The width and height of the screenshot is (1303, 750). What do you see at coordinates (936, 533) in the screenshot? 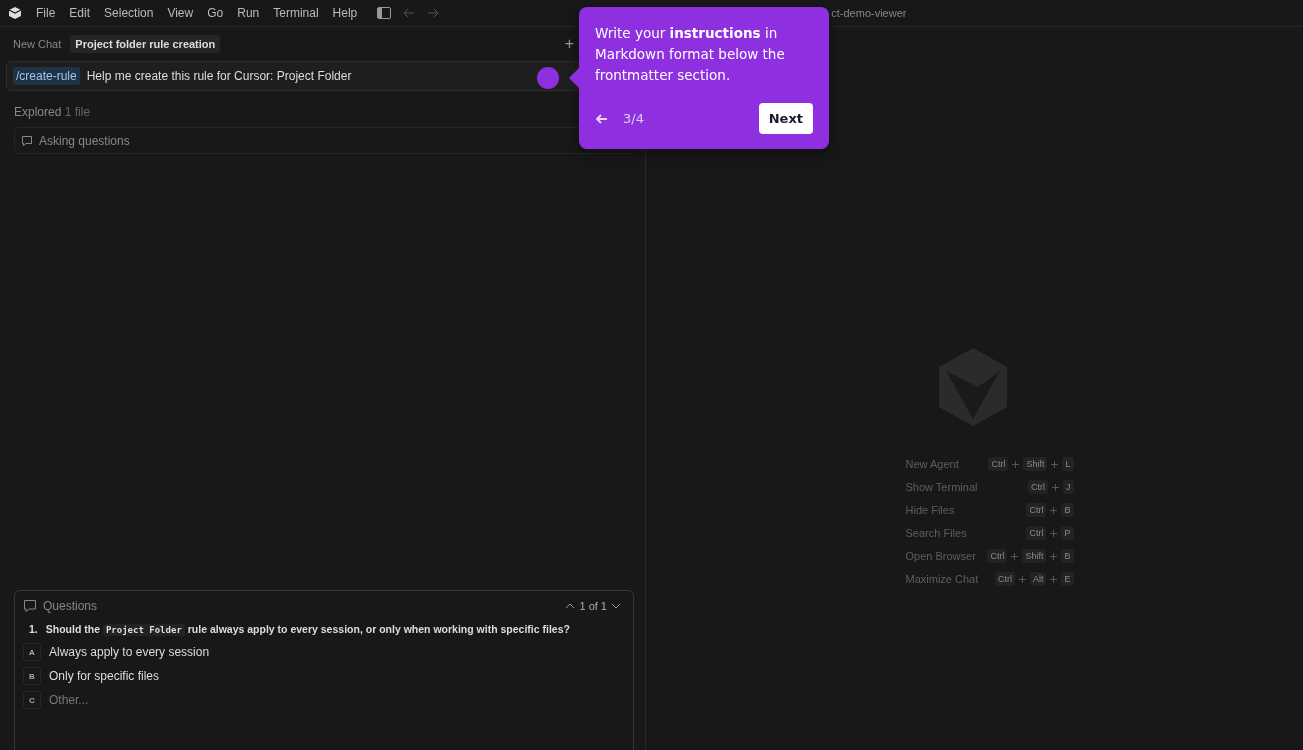
I see `shortcut-label: Search Files` at bounding box center [936, 533].